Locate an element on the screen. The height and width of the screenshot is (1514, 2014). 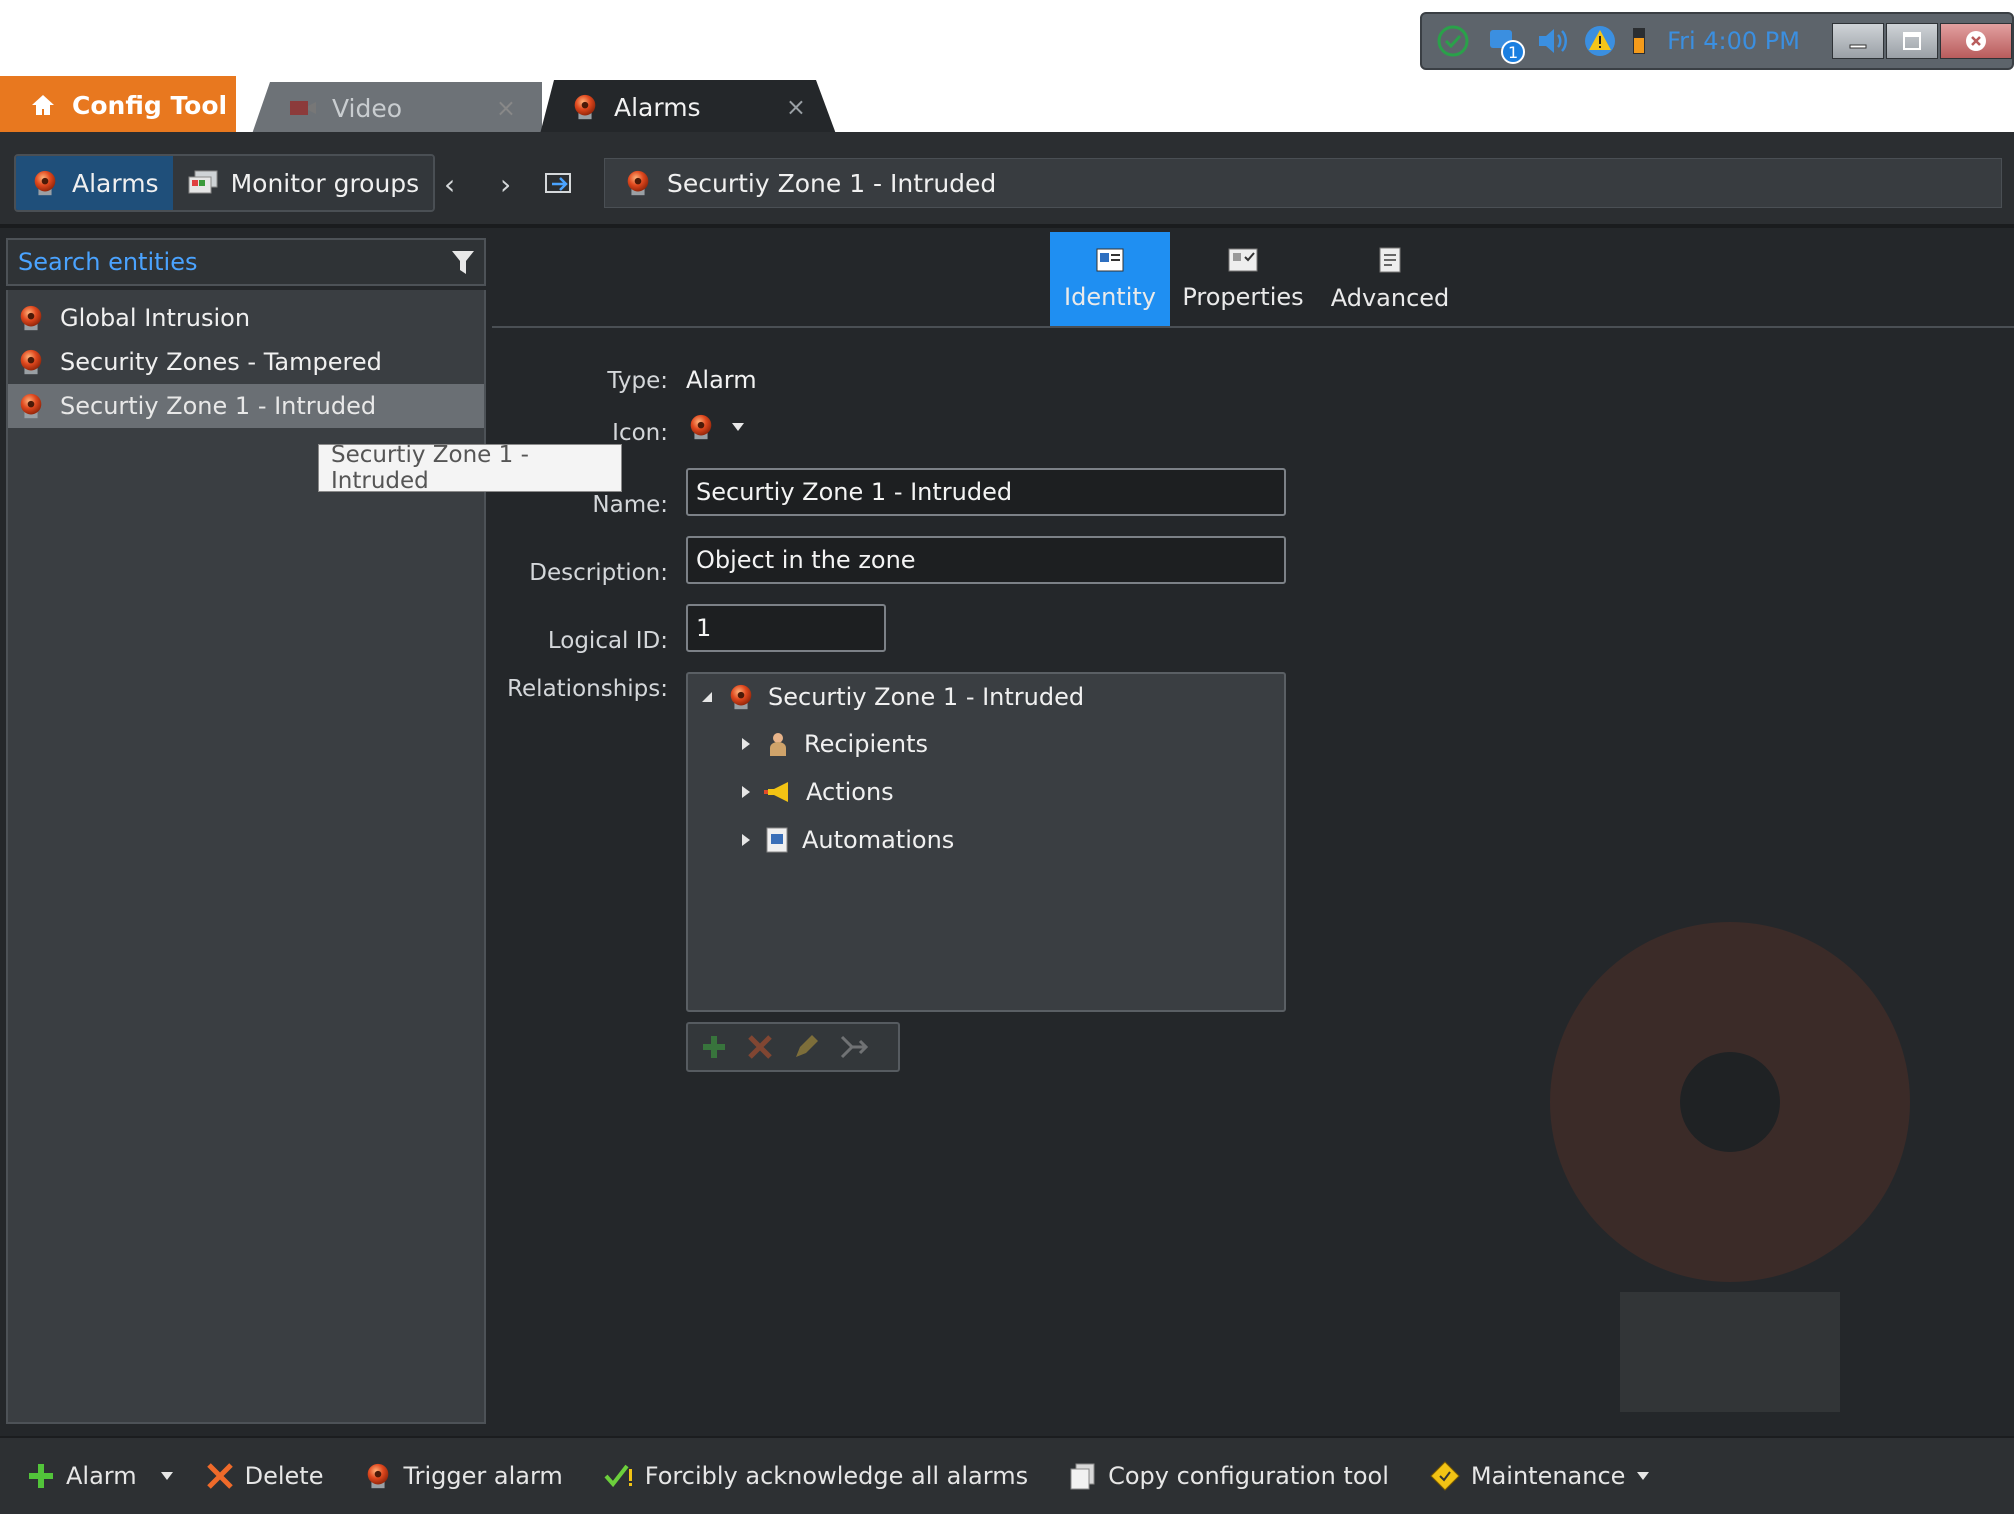
trigger-alarm-button: Trigger alarm is located at coordinates (463, 1476).